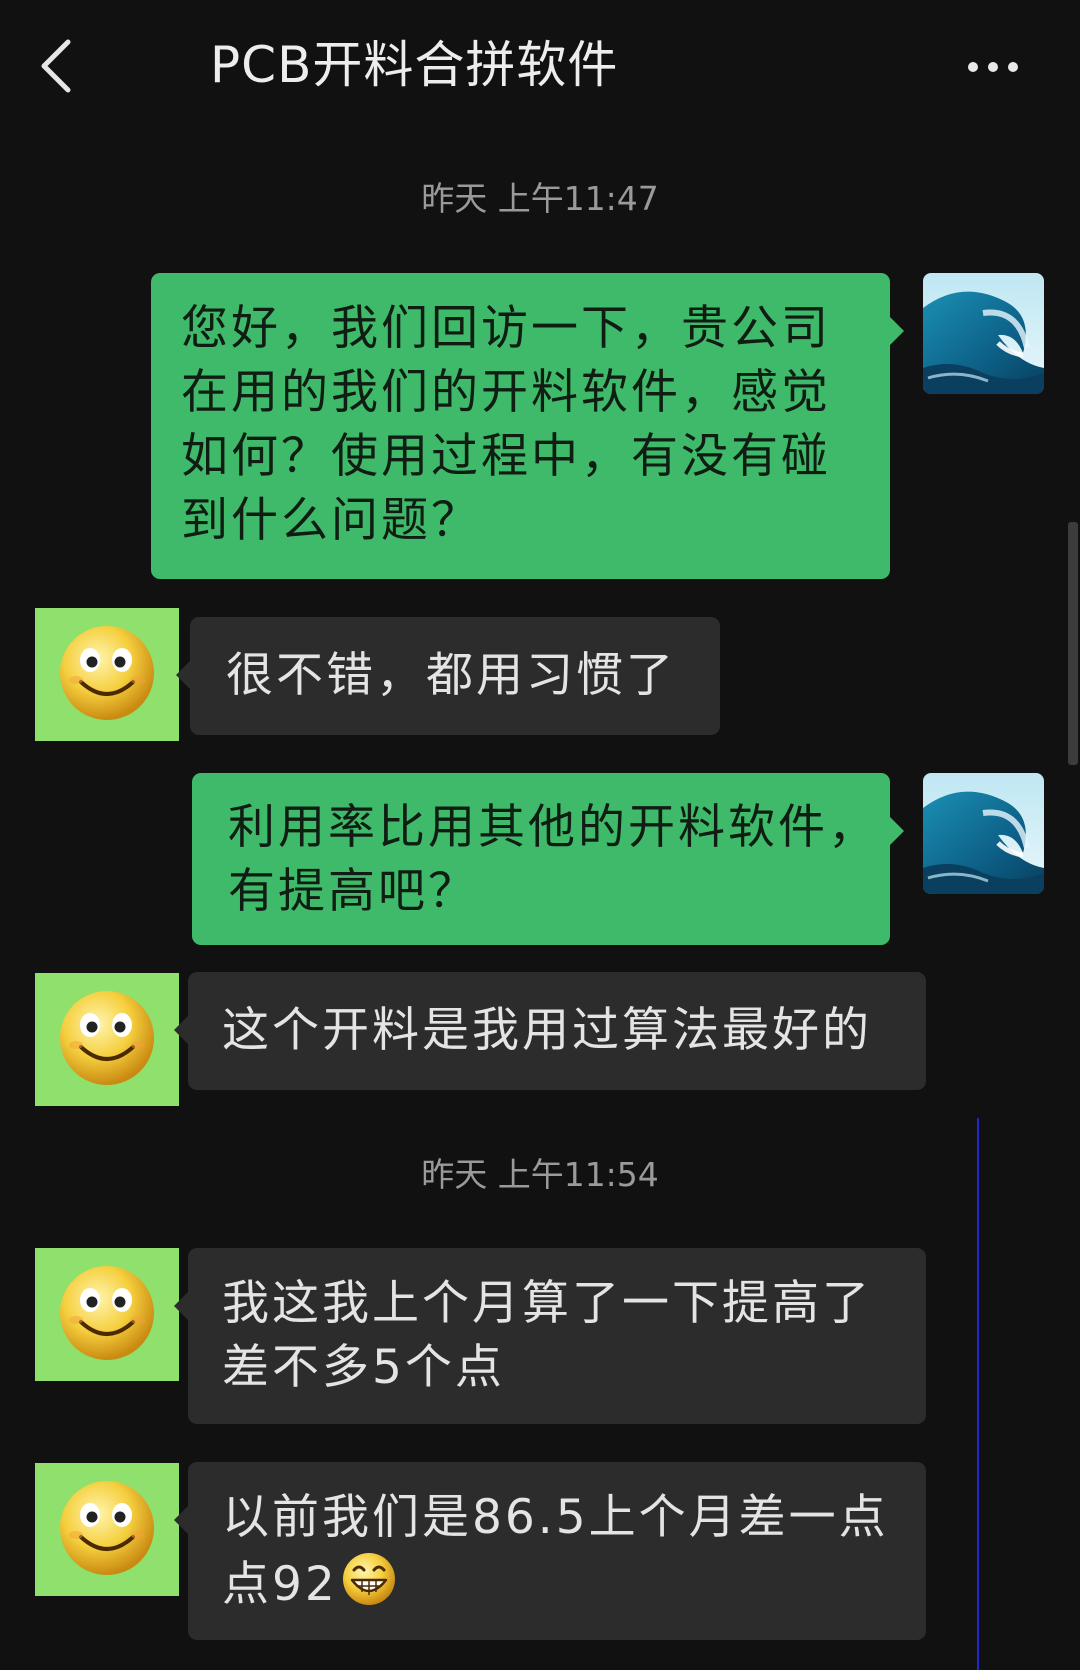  What do you see at coordinates (990, 68) in the screenshot?
I see `more-horizontal-icon` at bounding box center [990, 68].